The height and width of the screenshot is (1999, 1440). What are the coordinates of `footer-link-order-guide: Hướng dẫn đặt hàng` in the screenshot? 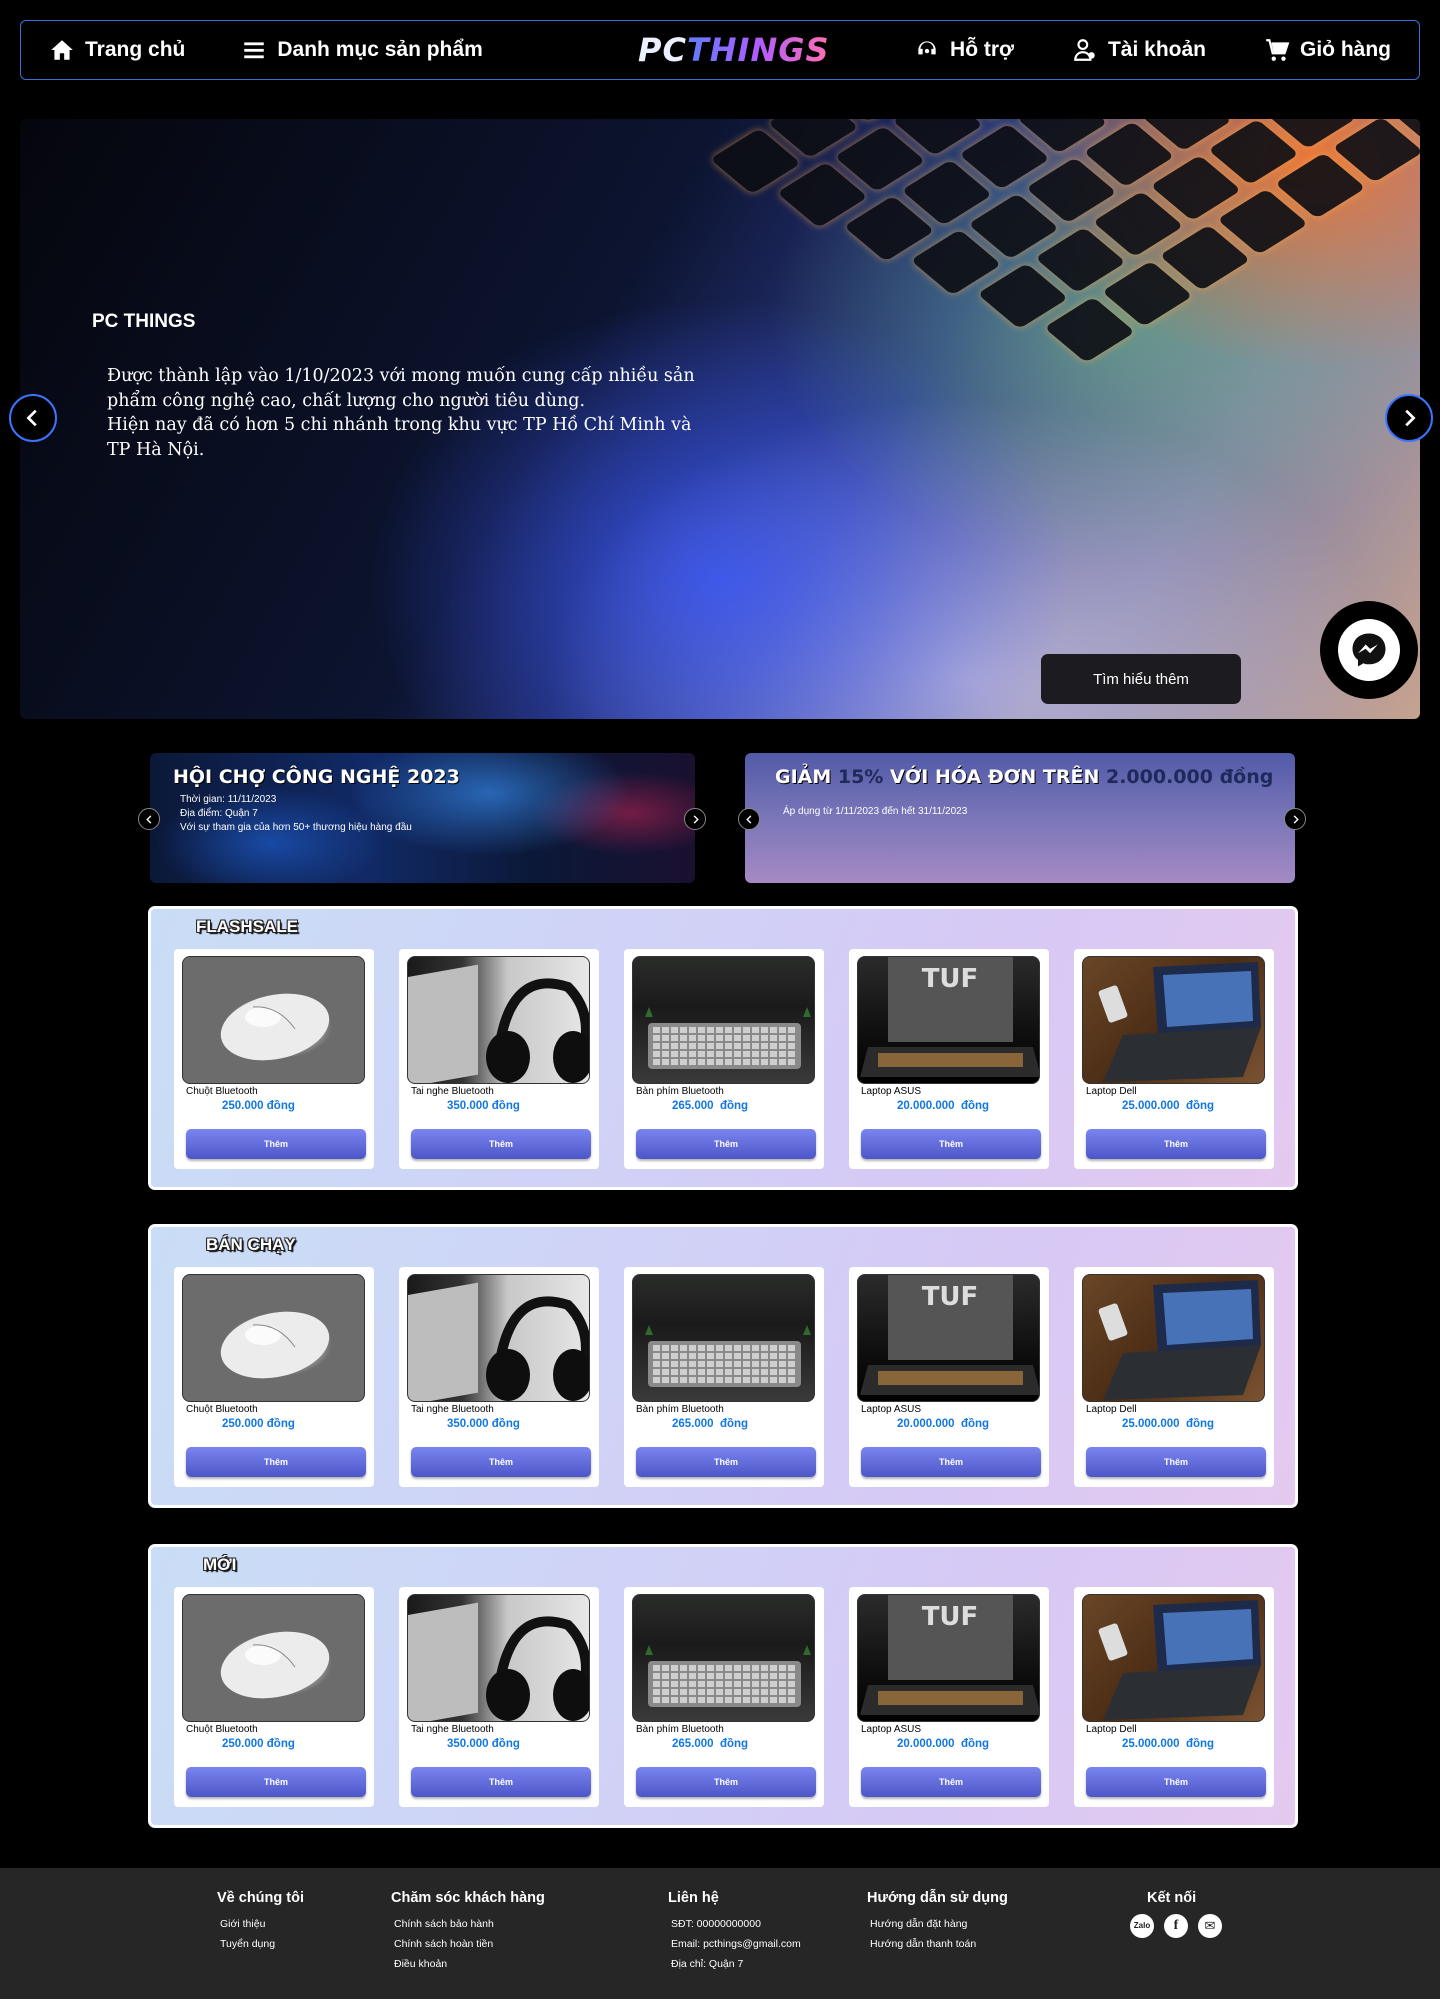 It's located at (937, 1924).